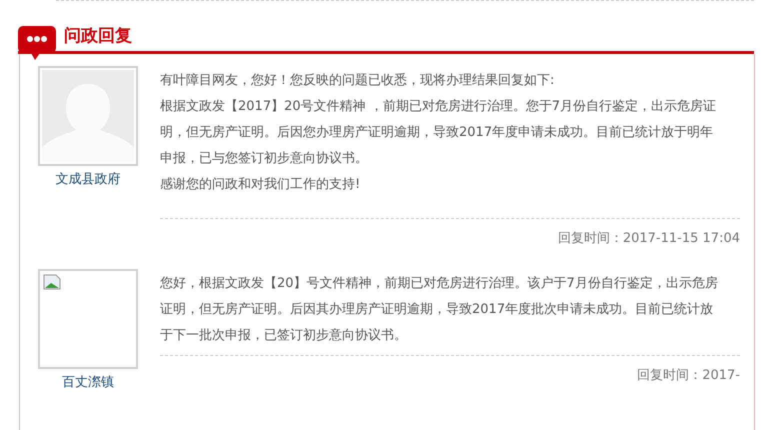 This screenshot has height=430, width=772. I want to click on reply-time: 回复时间：2017-, so click(688, 375).